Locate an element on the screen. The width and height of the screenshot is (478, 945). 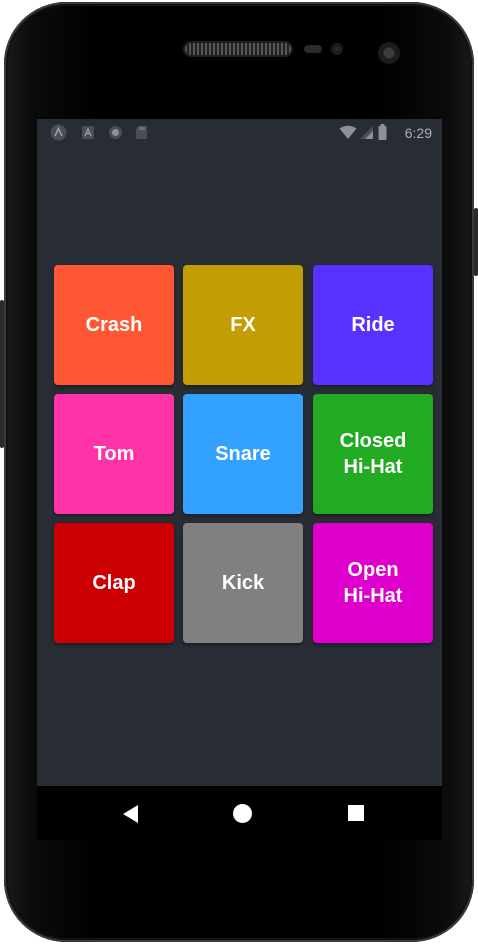
recents-icon is located at coordinates (356, 813).